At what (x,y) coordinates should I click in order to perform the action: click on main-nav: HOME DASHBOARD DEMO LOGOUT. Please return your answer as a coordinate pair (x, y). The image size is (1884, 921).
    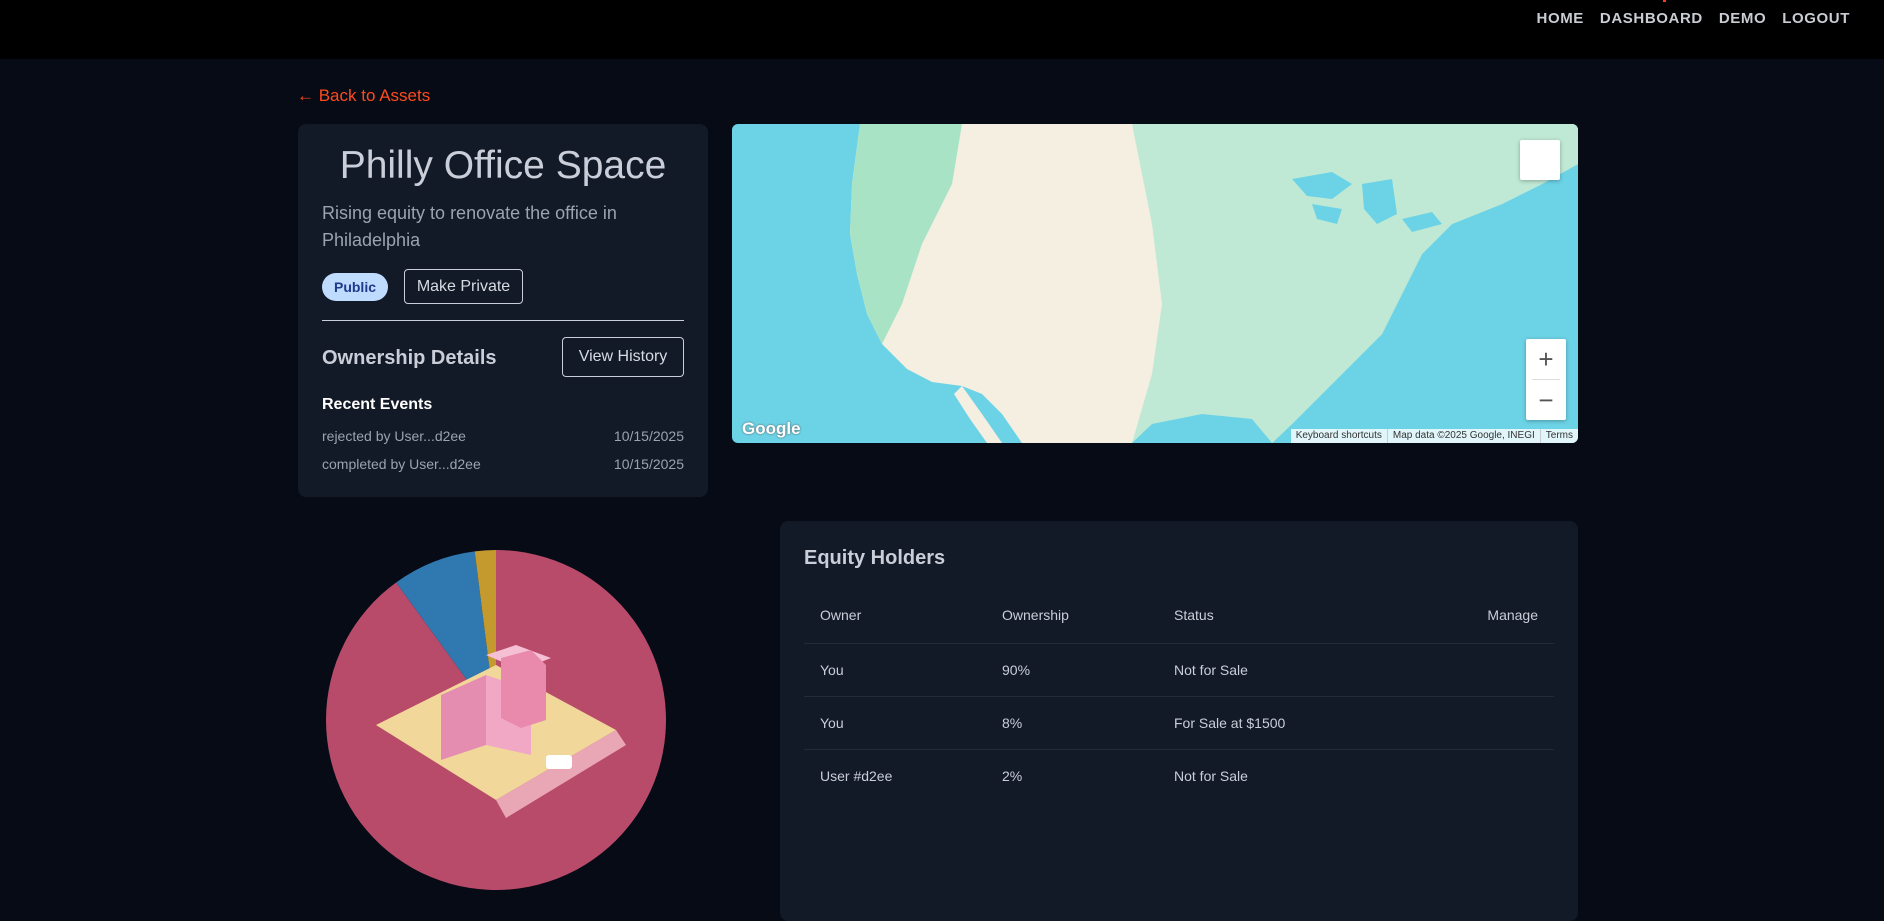
    Looking at the image, I should click on (1693, 18).